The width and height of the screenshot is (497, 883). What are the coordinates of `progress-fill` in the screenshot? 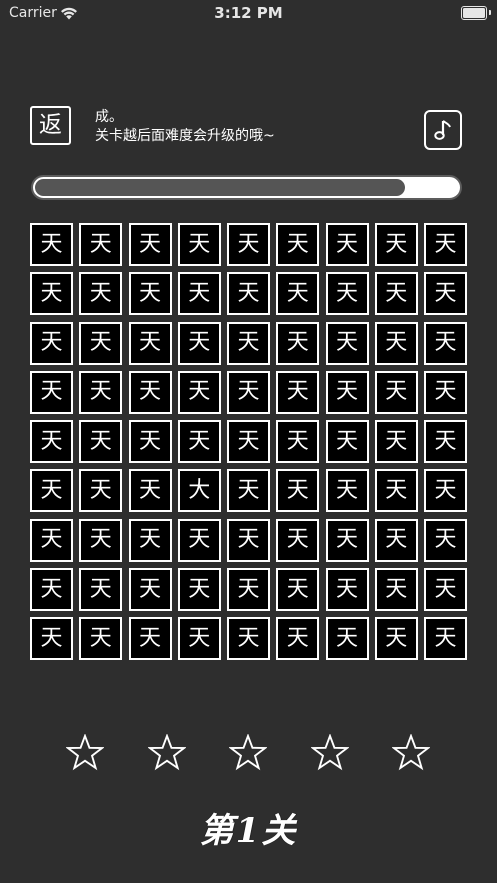 It's located at (220, 187).